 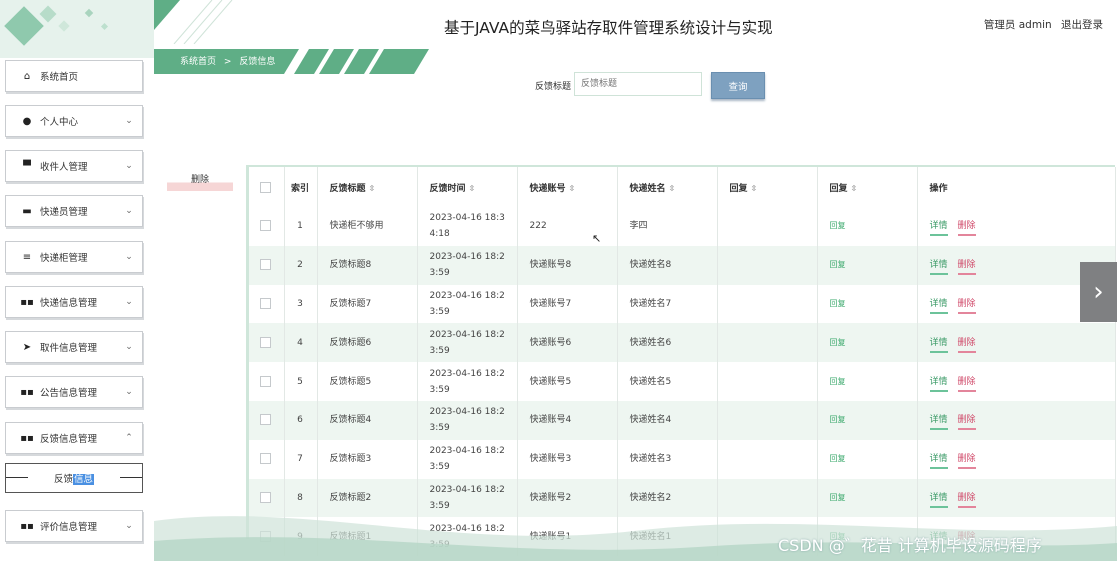 What do you see at coordinates (667, 265) in the screenshot?
I see `cell-name: 快递姓名8` at bounding box center [667, 265].